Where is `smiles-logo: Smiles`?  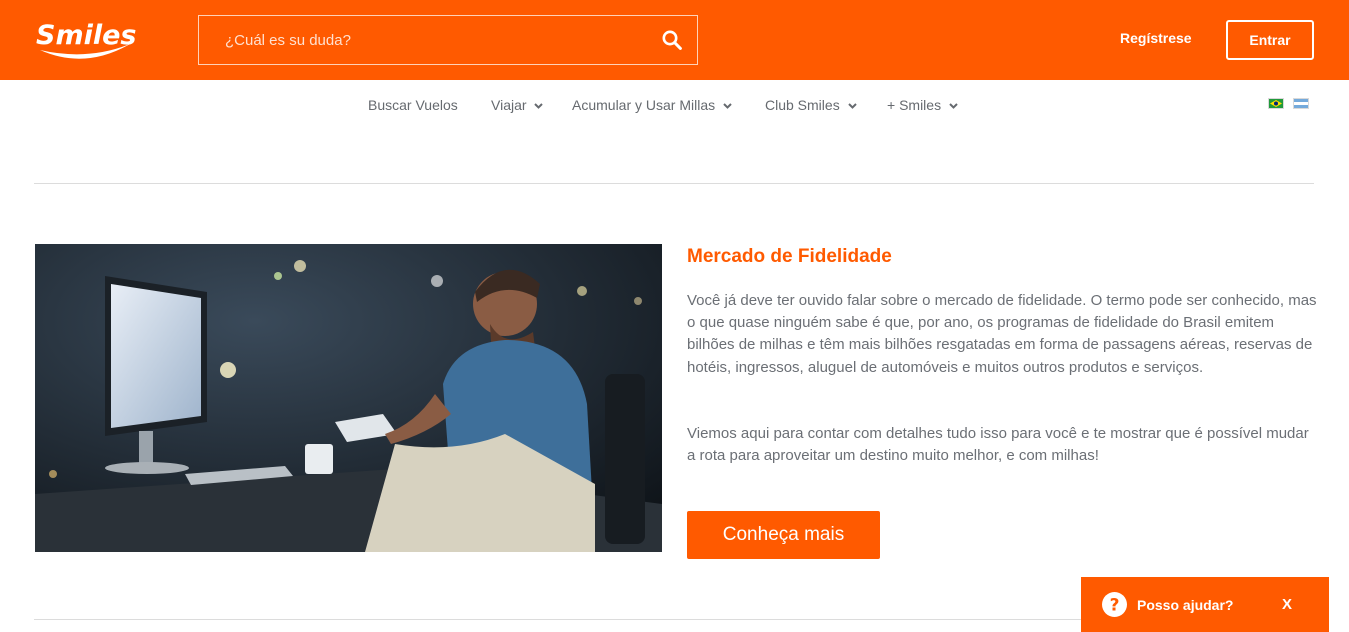
smiles-logo: Smiles is located at coordinates (85, 40).